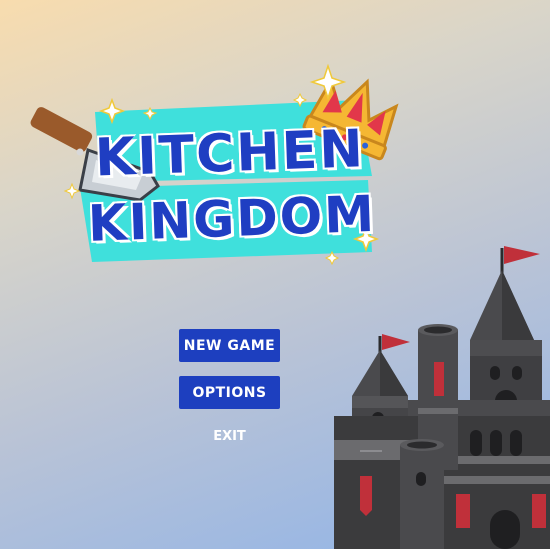  I want to click on game-title-line-1: KITCHEN, so click(230, 154).